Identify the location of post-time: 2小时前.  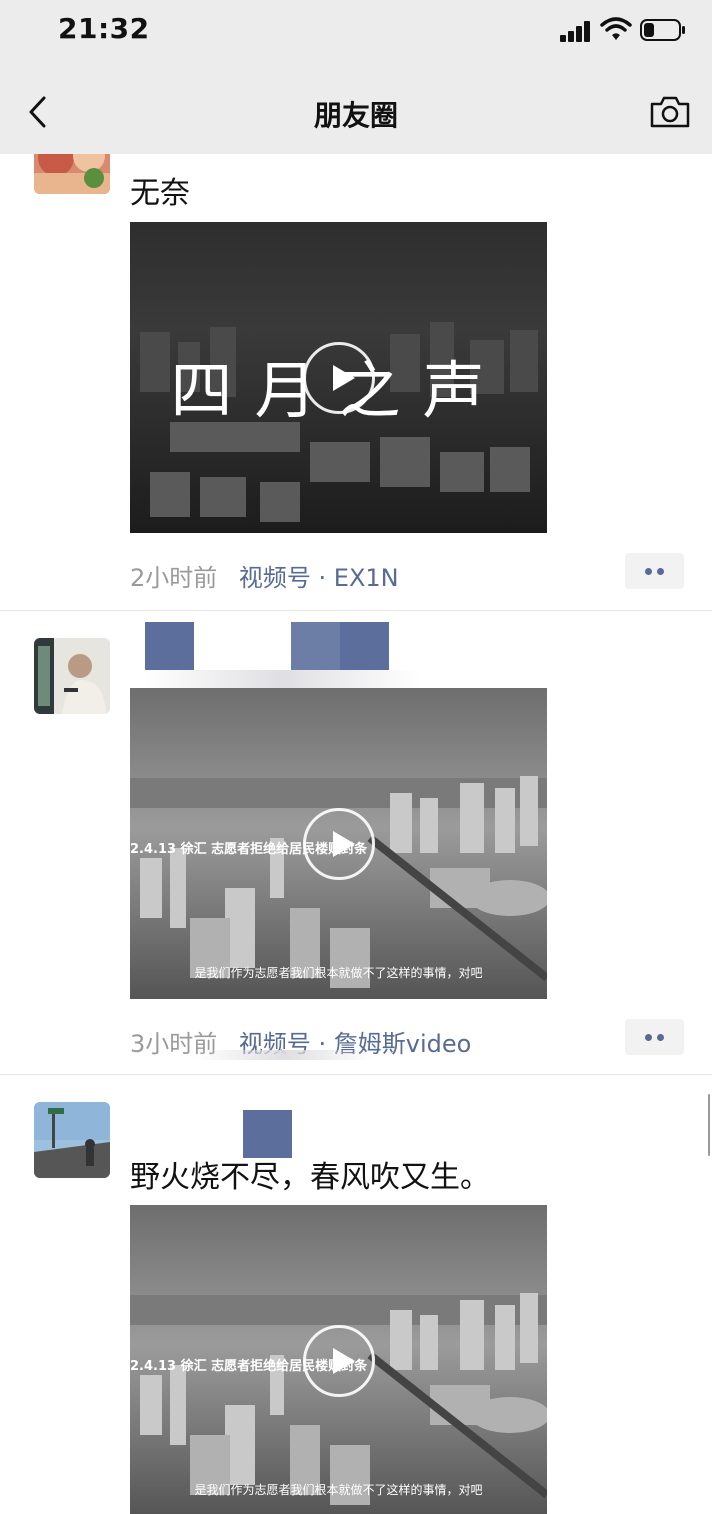
(174, 578).